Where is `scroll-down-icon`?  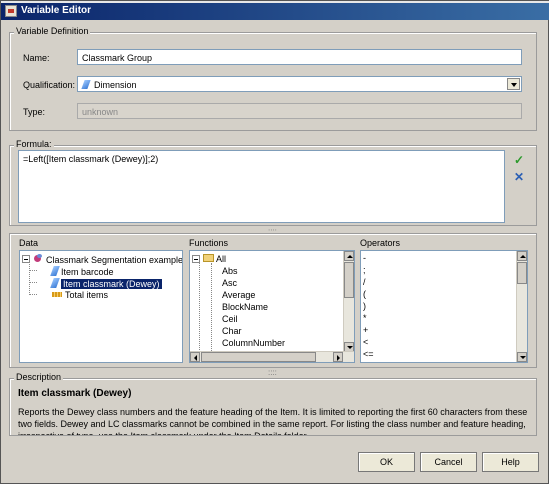 scroll-down-icon is located at coordinates (522, 357).